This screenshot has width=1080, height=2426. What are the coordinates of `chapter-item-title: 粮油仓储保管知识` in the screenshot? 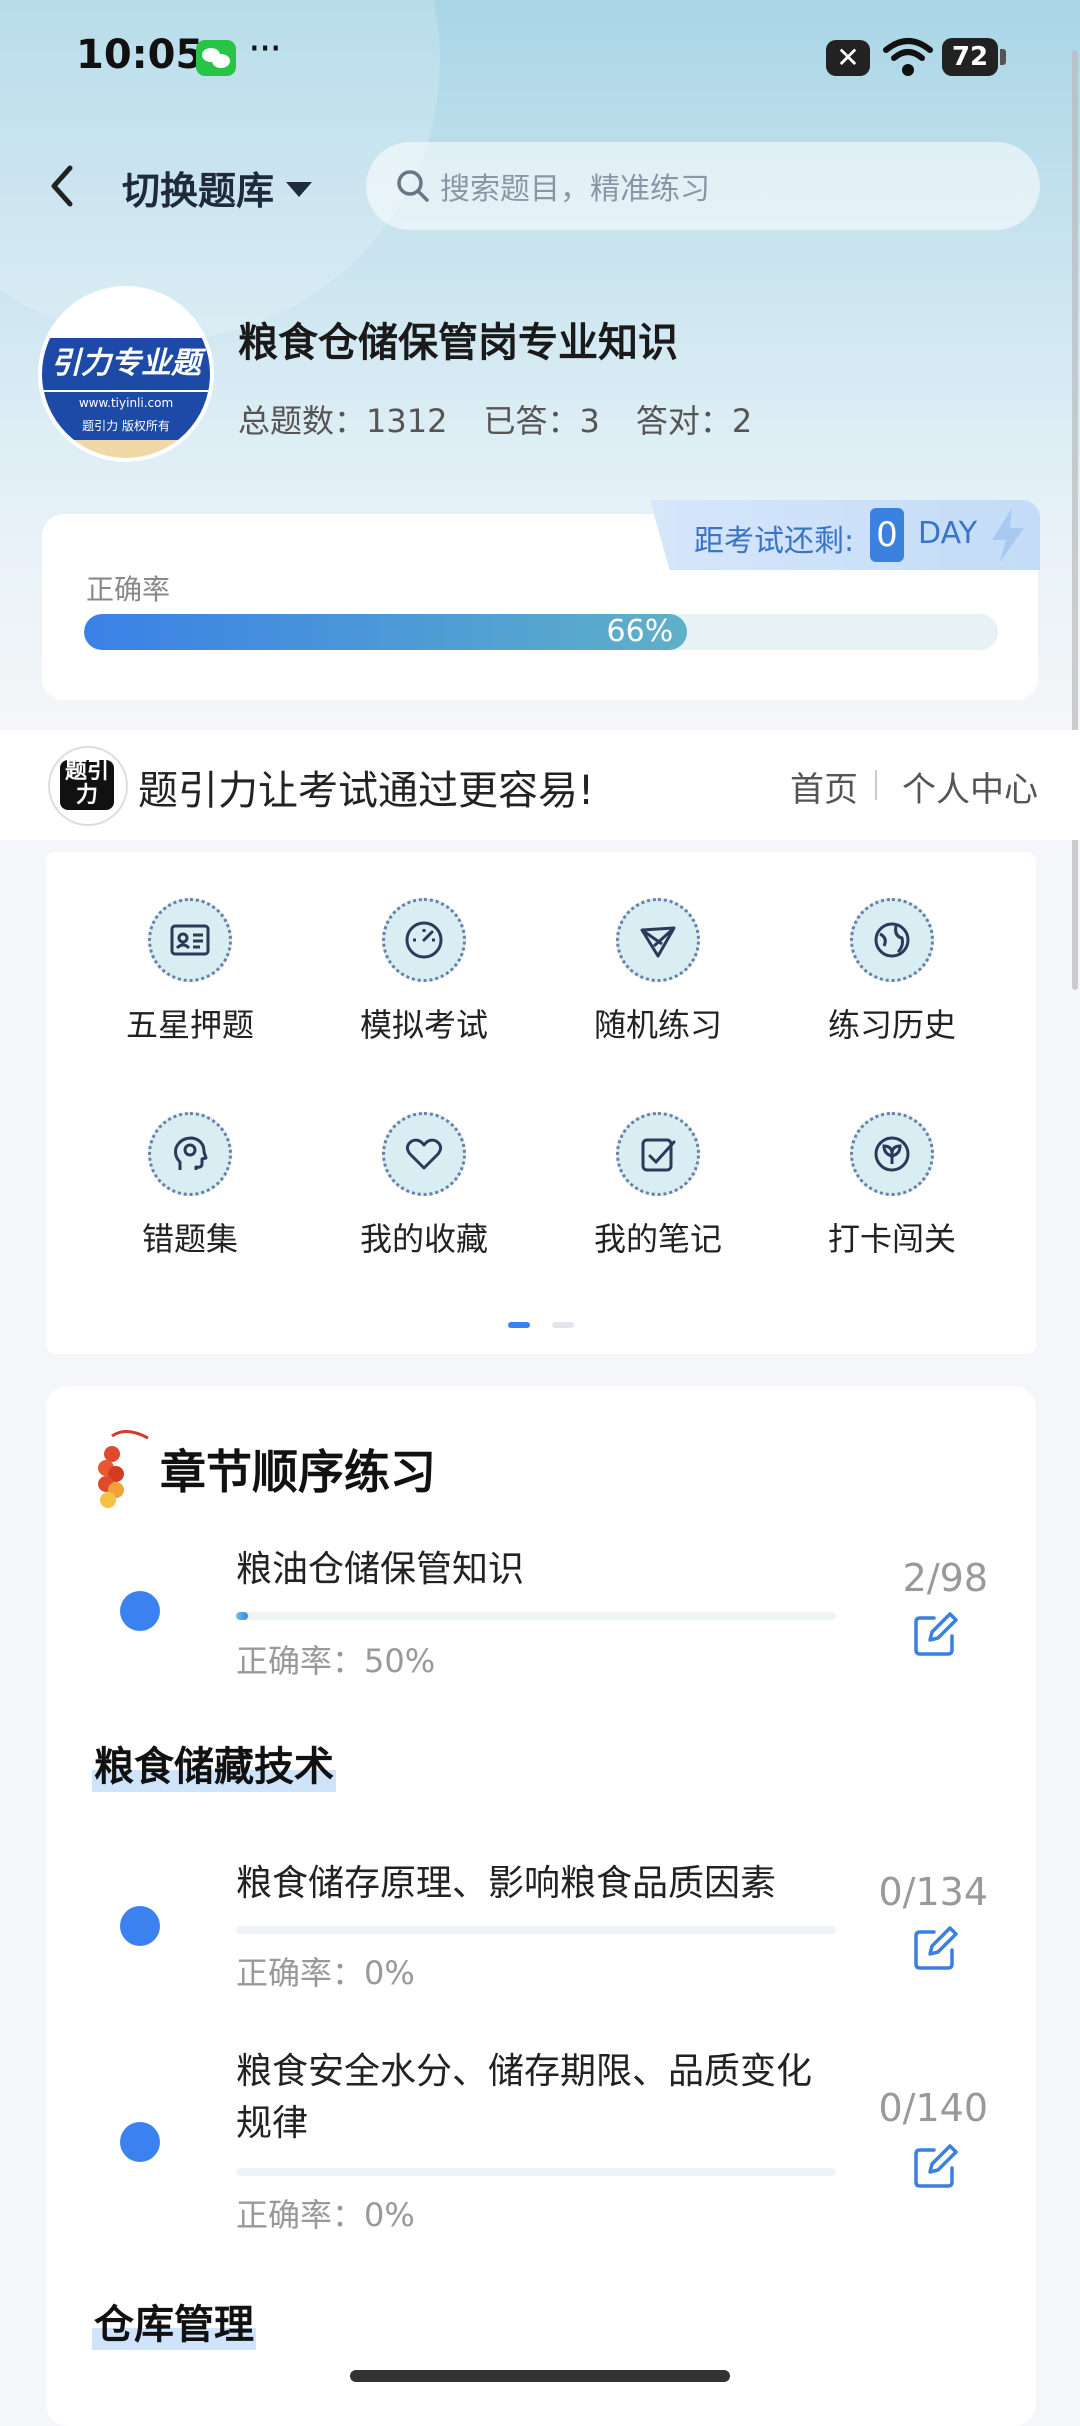 It's located at (380, 1569).